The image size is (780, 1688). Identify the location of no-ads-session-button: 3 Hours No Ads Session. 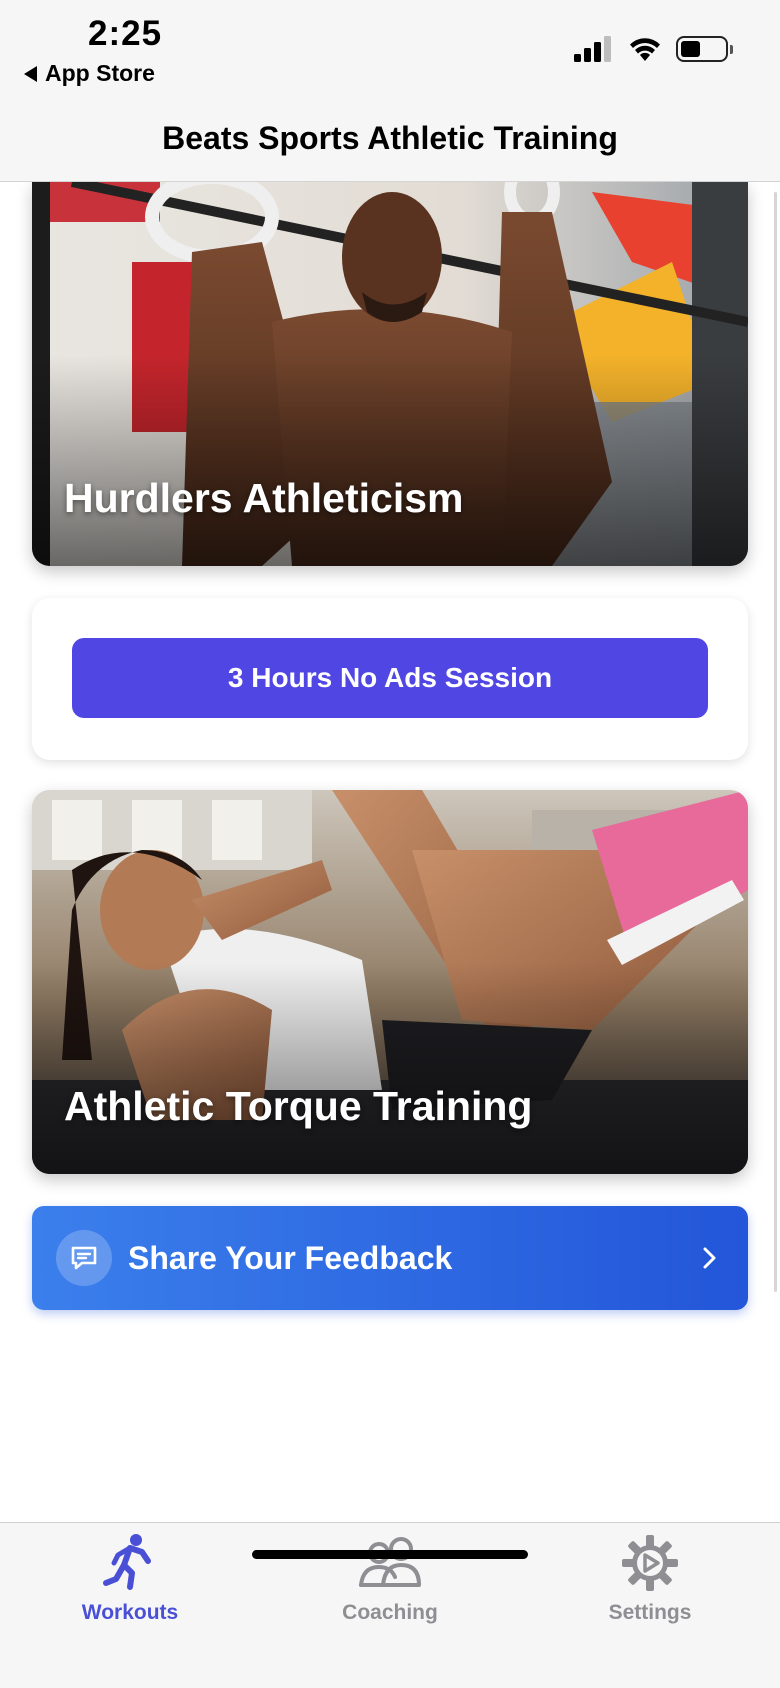
(390, 678).